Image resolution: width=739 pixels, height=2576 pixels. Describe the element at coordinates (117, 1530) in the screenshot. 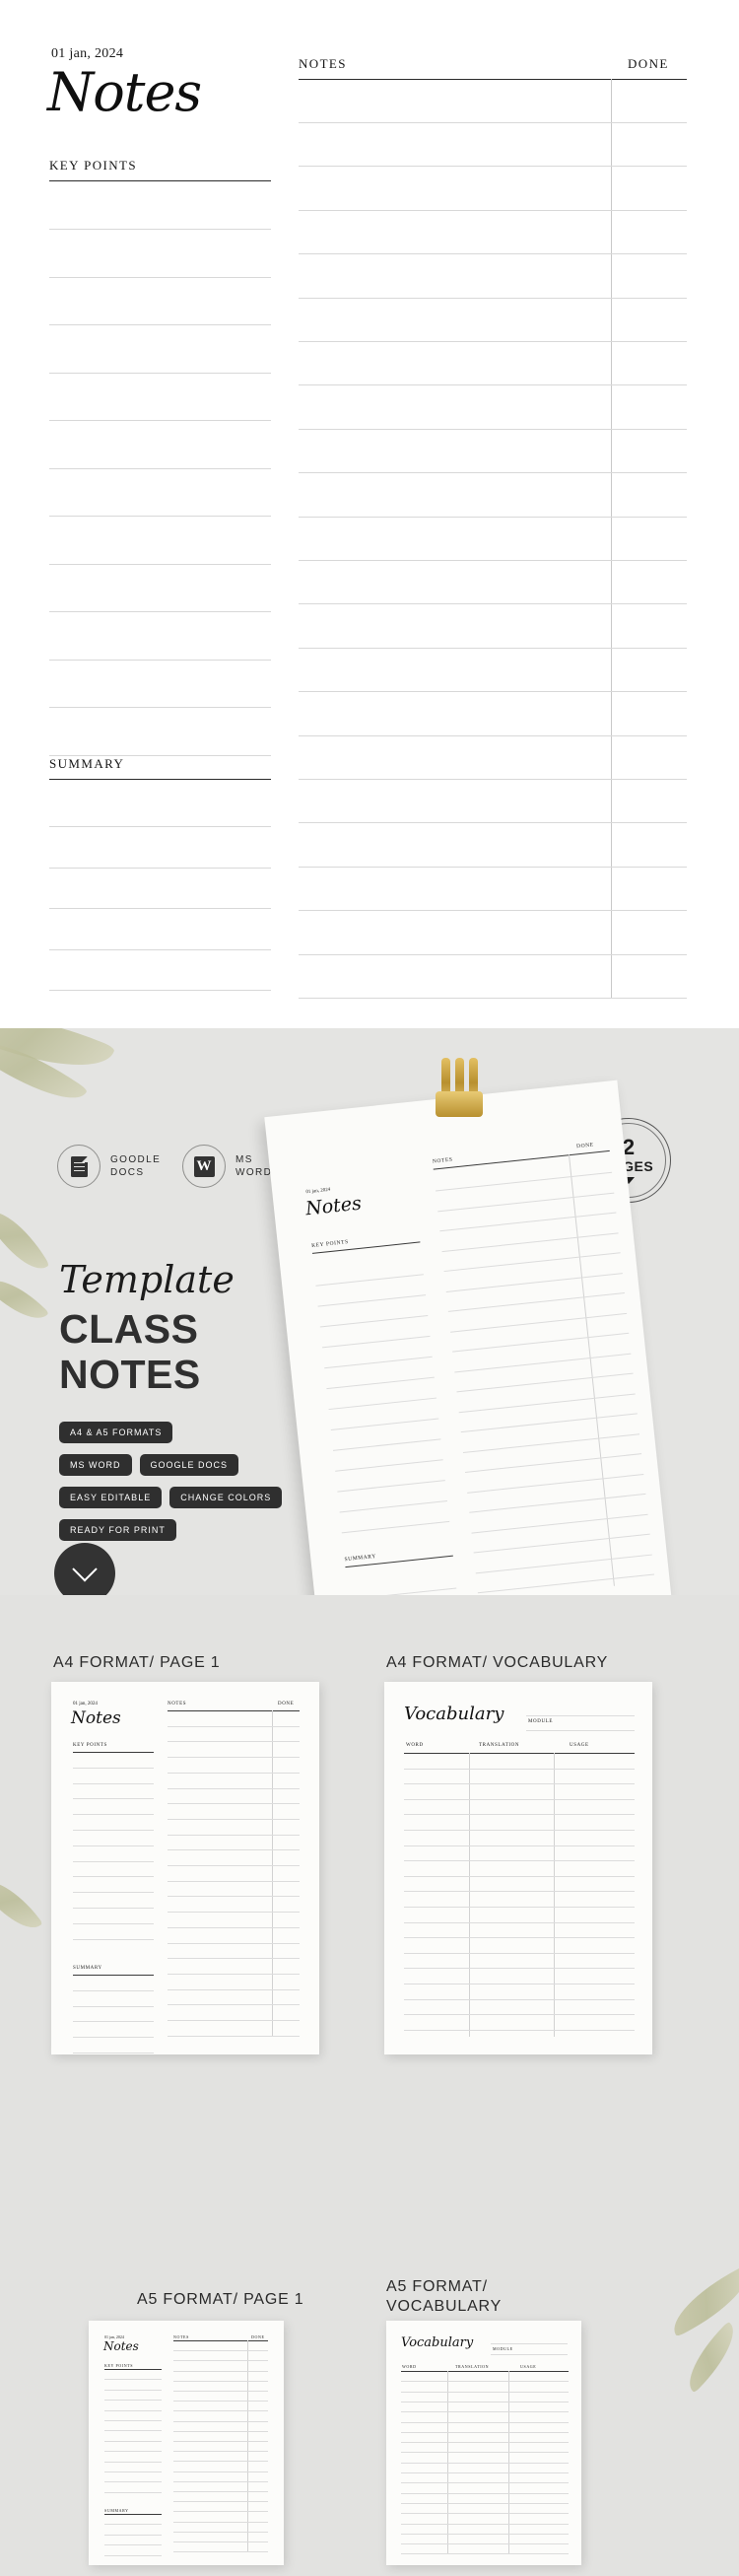

I see `feature-tag: READY FOR PRINT` at that location.